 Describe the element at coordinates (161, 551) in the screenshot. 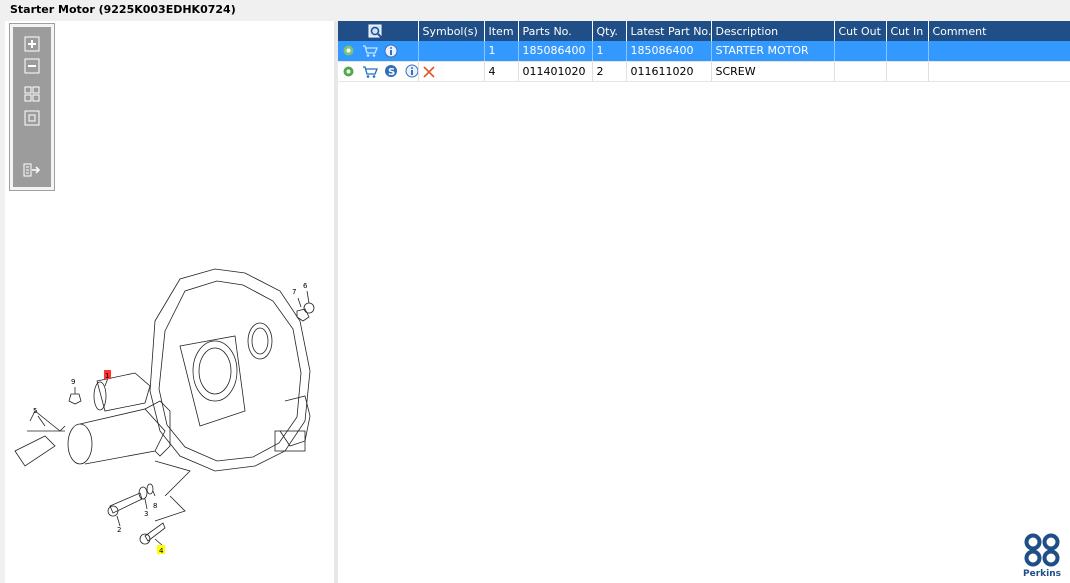

I see `callout-4: 4` at that location.